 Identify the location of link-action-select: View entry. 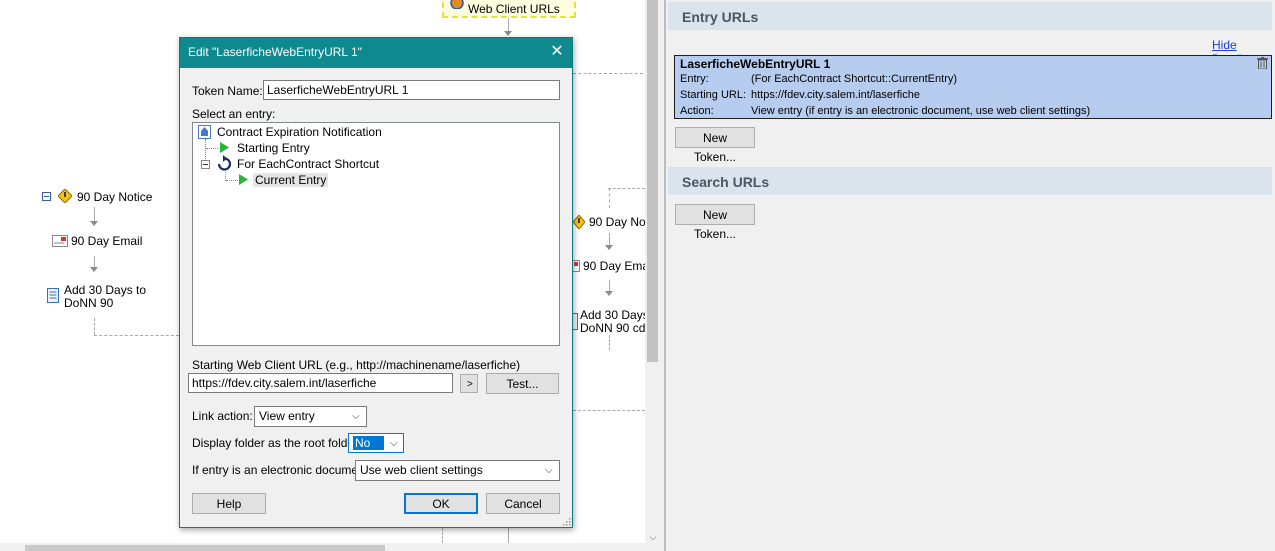
(310, 416).